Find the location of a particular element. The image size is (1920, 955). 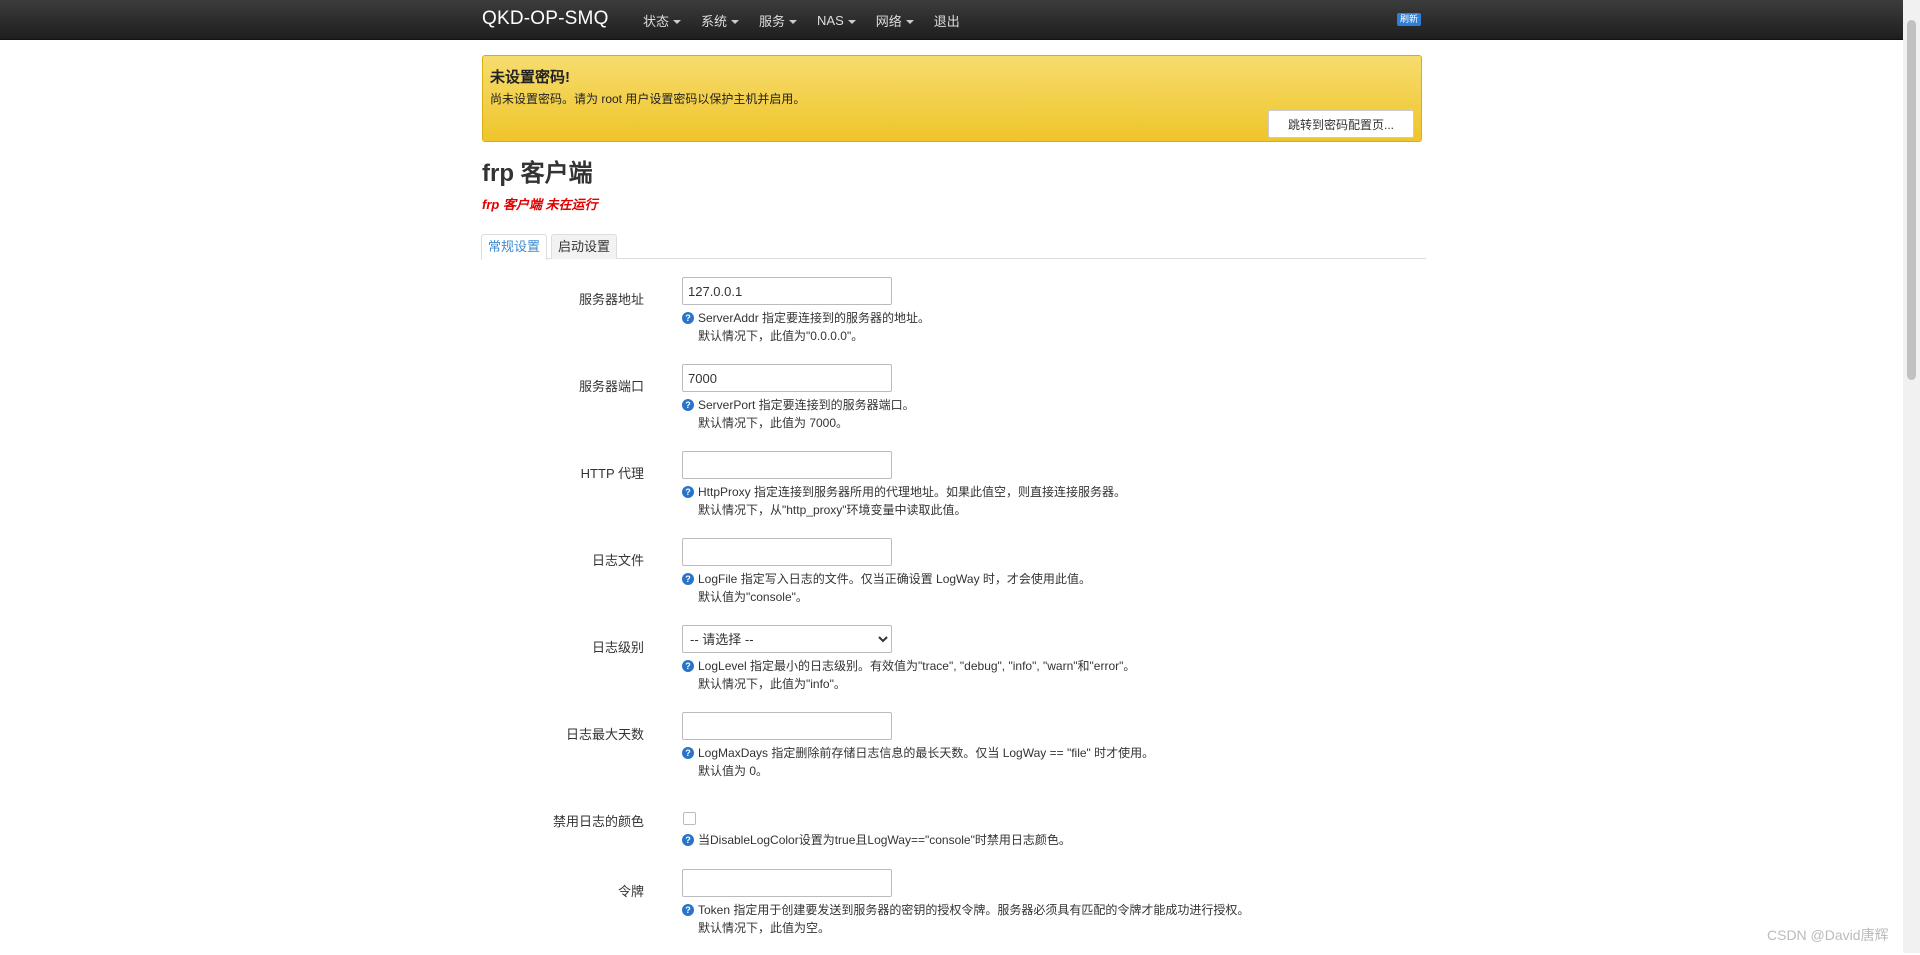

log-max-days-help-default: 默认值为 0。 is located at coordinates (733, 771).